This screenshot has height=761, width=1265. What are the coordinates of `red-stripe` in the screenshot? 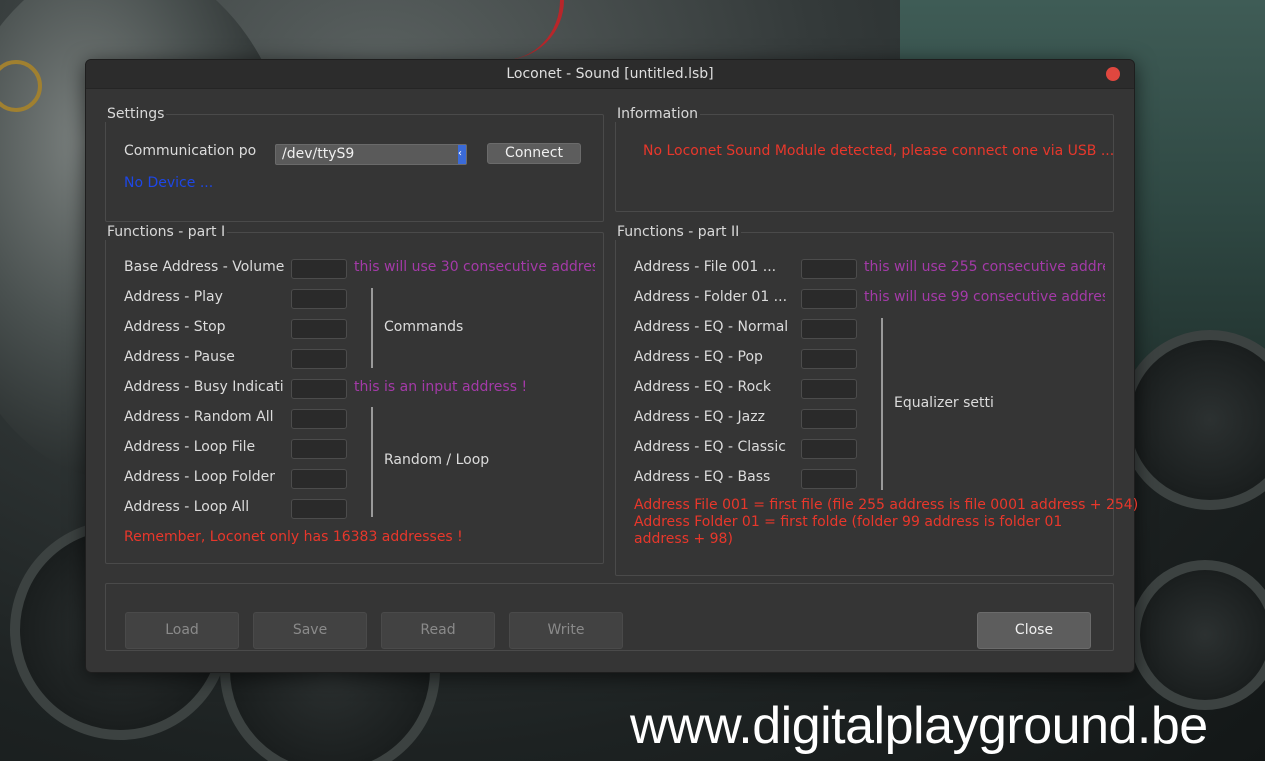 It's located at (532, 30).